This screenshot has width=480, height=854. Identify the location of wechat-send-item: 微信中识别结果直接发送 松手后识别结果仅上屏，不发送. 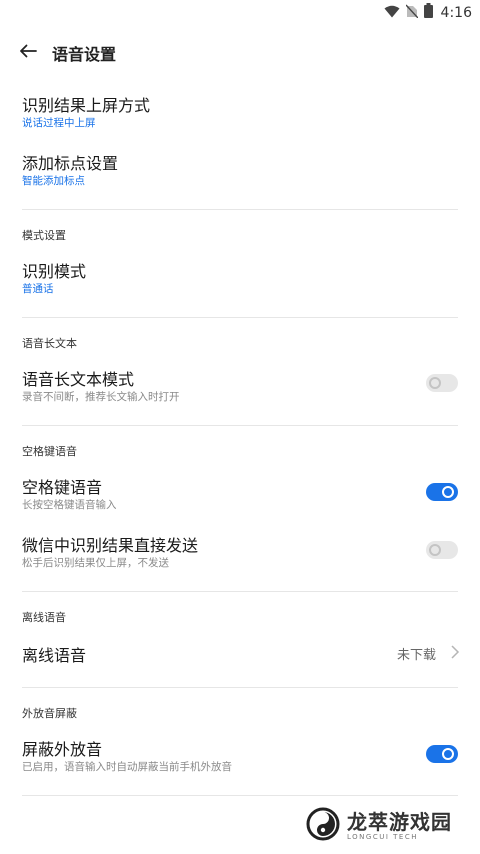
(240, 553).